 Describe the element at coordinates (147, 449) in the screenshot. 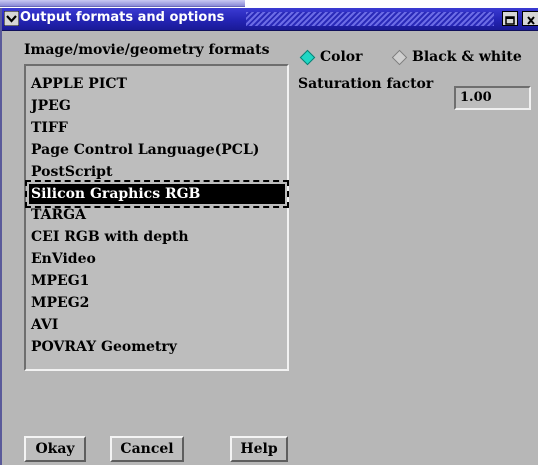

I see `cancel-button: Cancel` at that location.